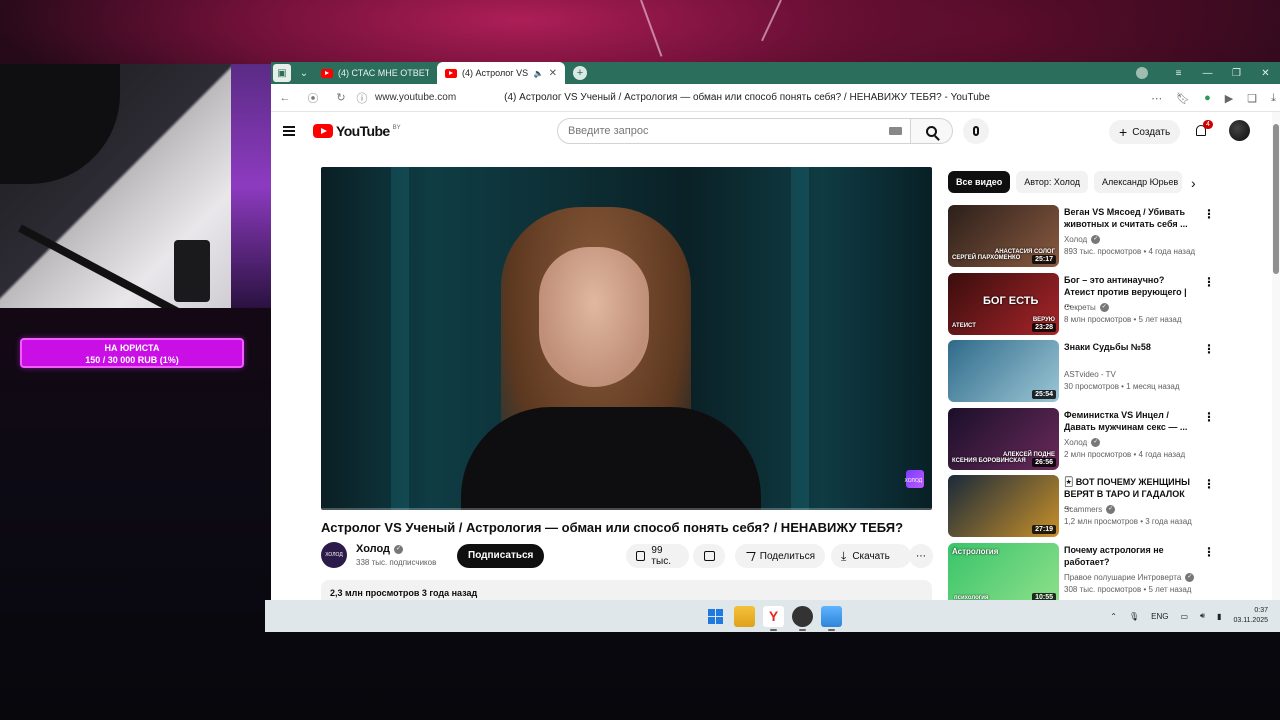  Describe the element at coordinates (780, 556) in the screenshot. I see `share-button: Поделиться` at that location.